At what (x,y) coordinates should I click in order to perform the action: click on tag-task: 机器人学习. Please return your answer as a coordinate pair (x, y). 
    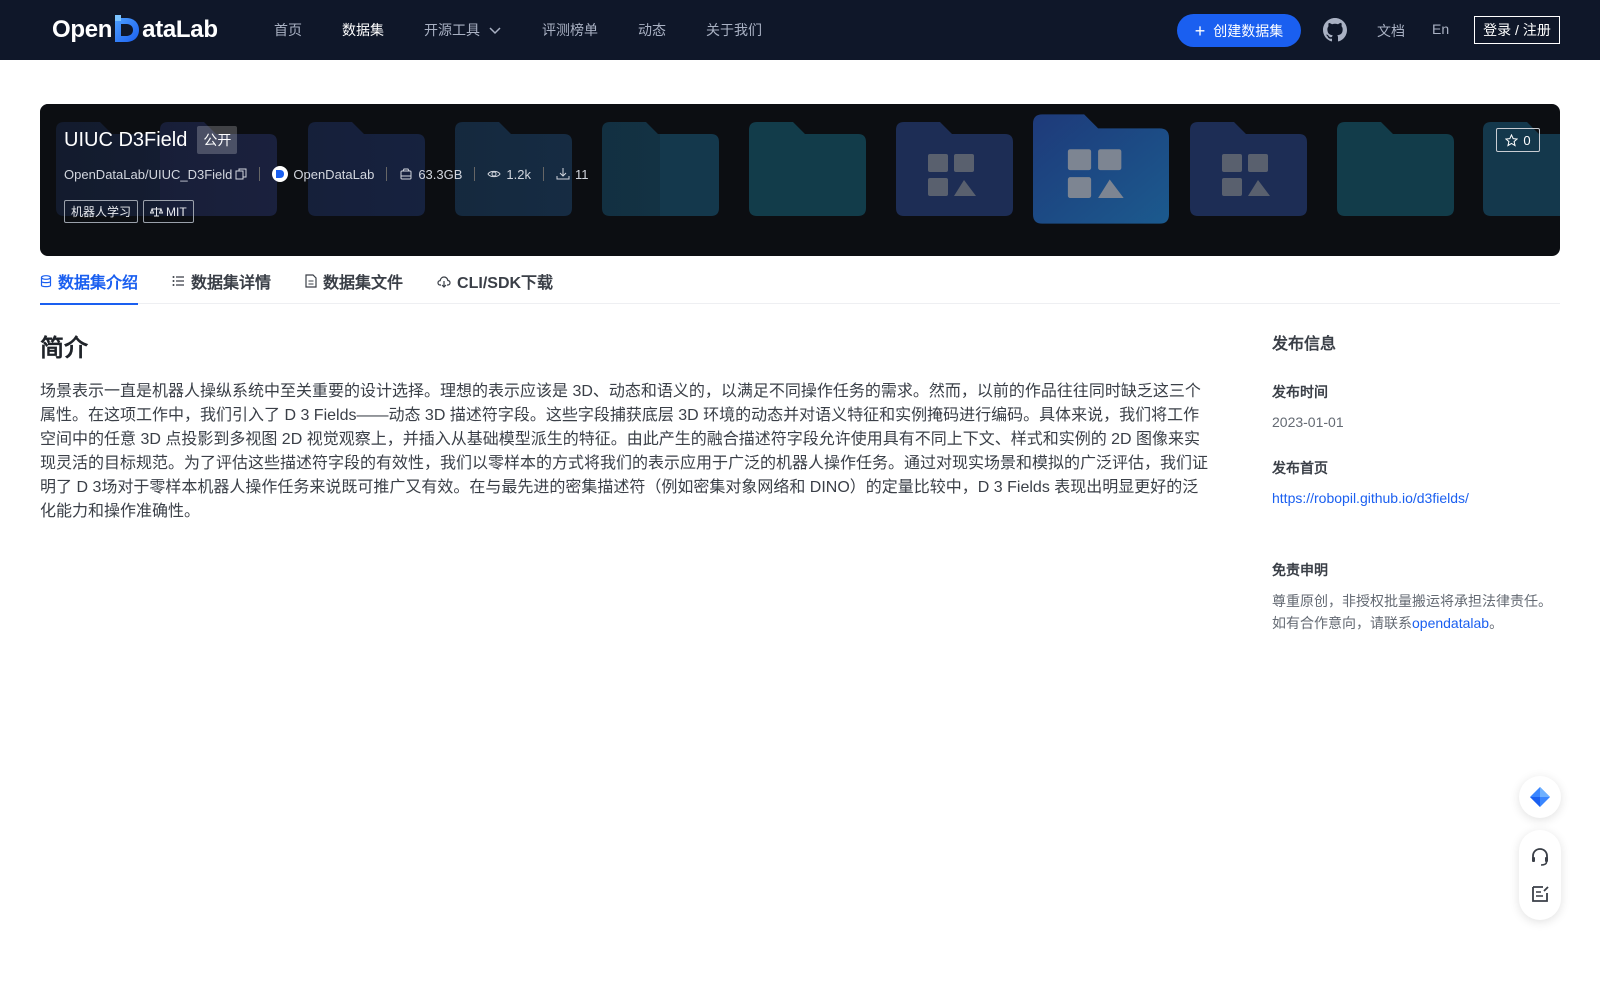
    Looking at the image, I should click on (101, 211).